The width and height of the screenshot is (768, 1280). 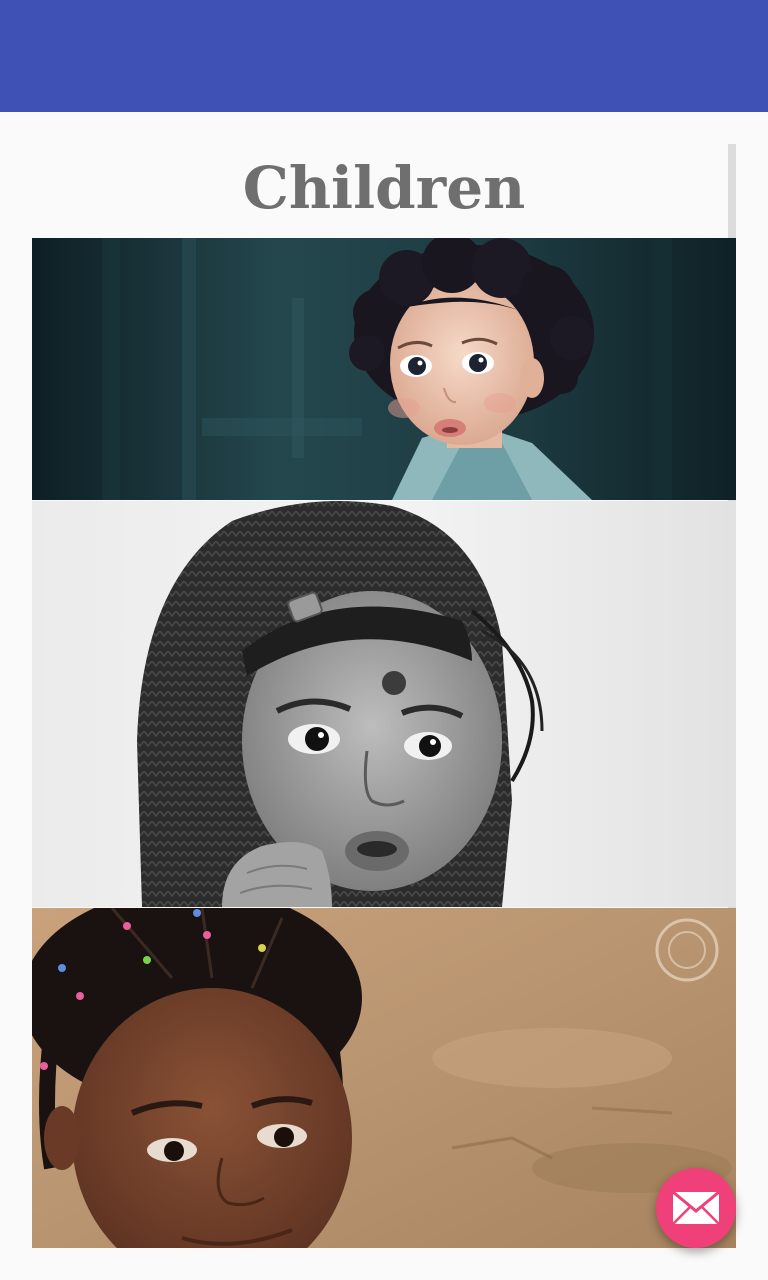 I want to click on app-bar, so click(x=384, y=56).